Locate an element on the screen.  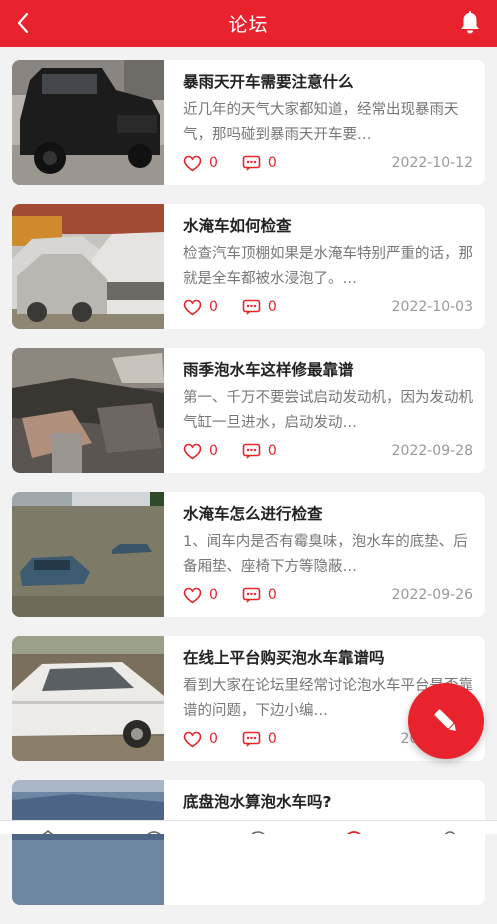
page-title: 论坛 is located at coordinates (248, 25).